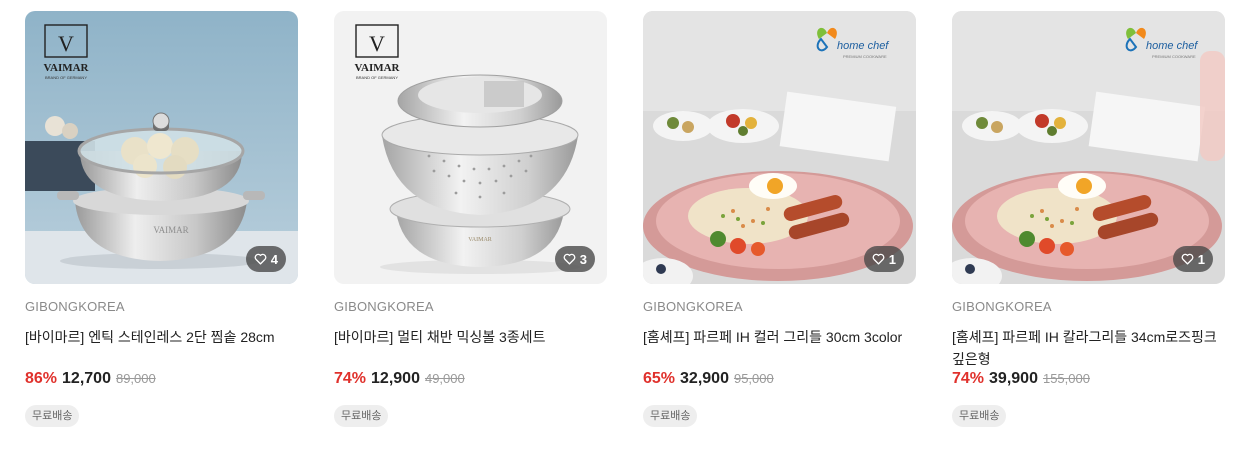 The height and width of the screenshot is (449, 1239). What do you see at coordinates (395, 378) in the screenshot?
I see `sale-price: 12,900` at bounding box center [395, 378].